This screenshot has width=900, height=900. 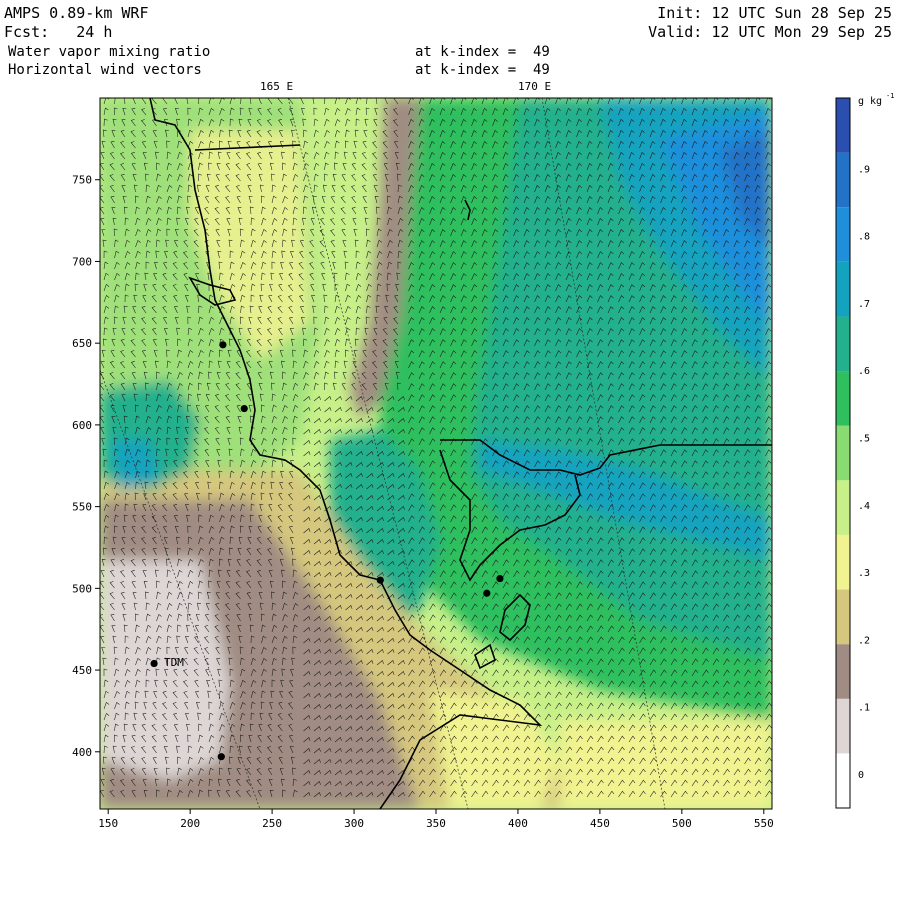 I want to click on y-tick-label: 500, so click(x=82, y=588).